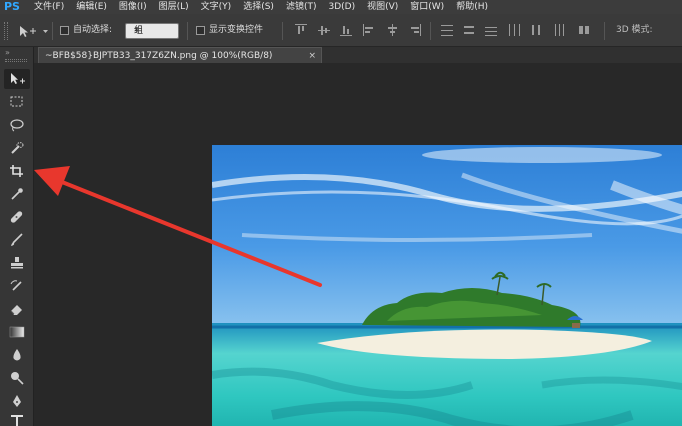 Image resolution: width=682 pixels, height=426 pixels. Describe the element at coordinates (469, 30) in the screenshot. I see `distribute-vcenter-icon` at that location.